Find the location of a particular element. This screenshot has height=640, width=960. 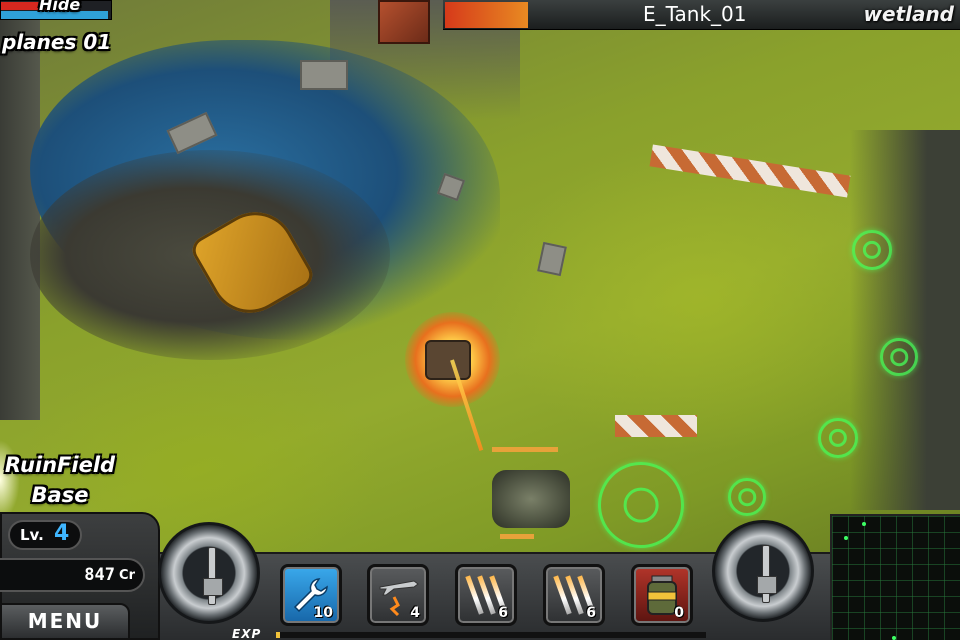

level-label: Lv. is located at coordinates (32, 535).